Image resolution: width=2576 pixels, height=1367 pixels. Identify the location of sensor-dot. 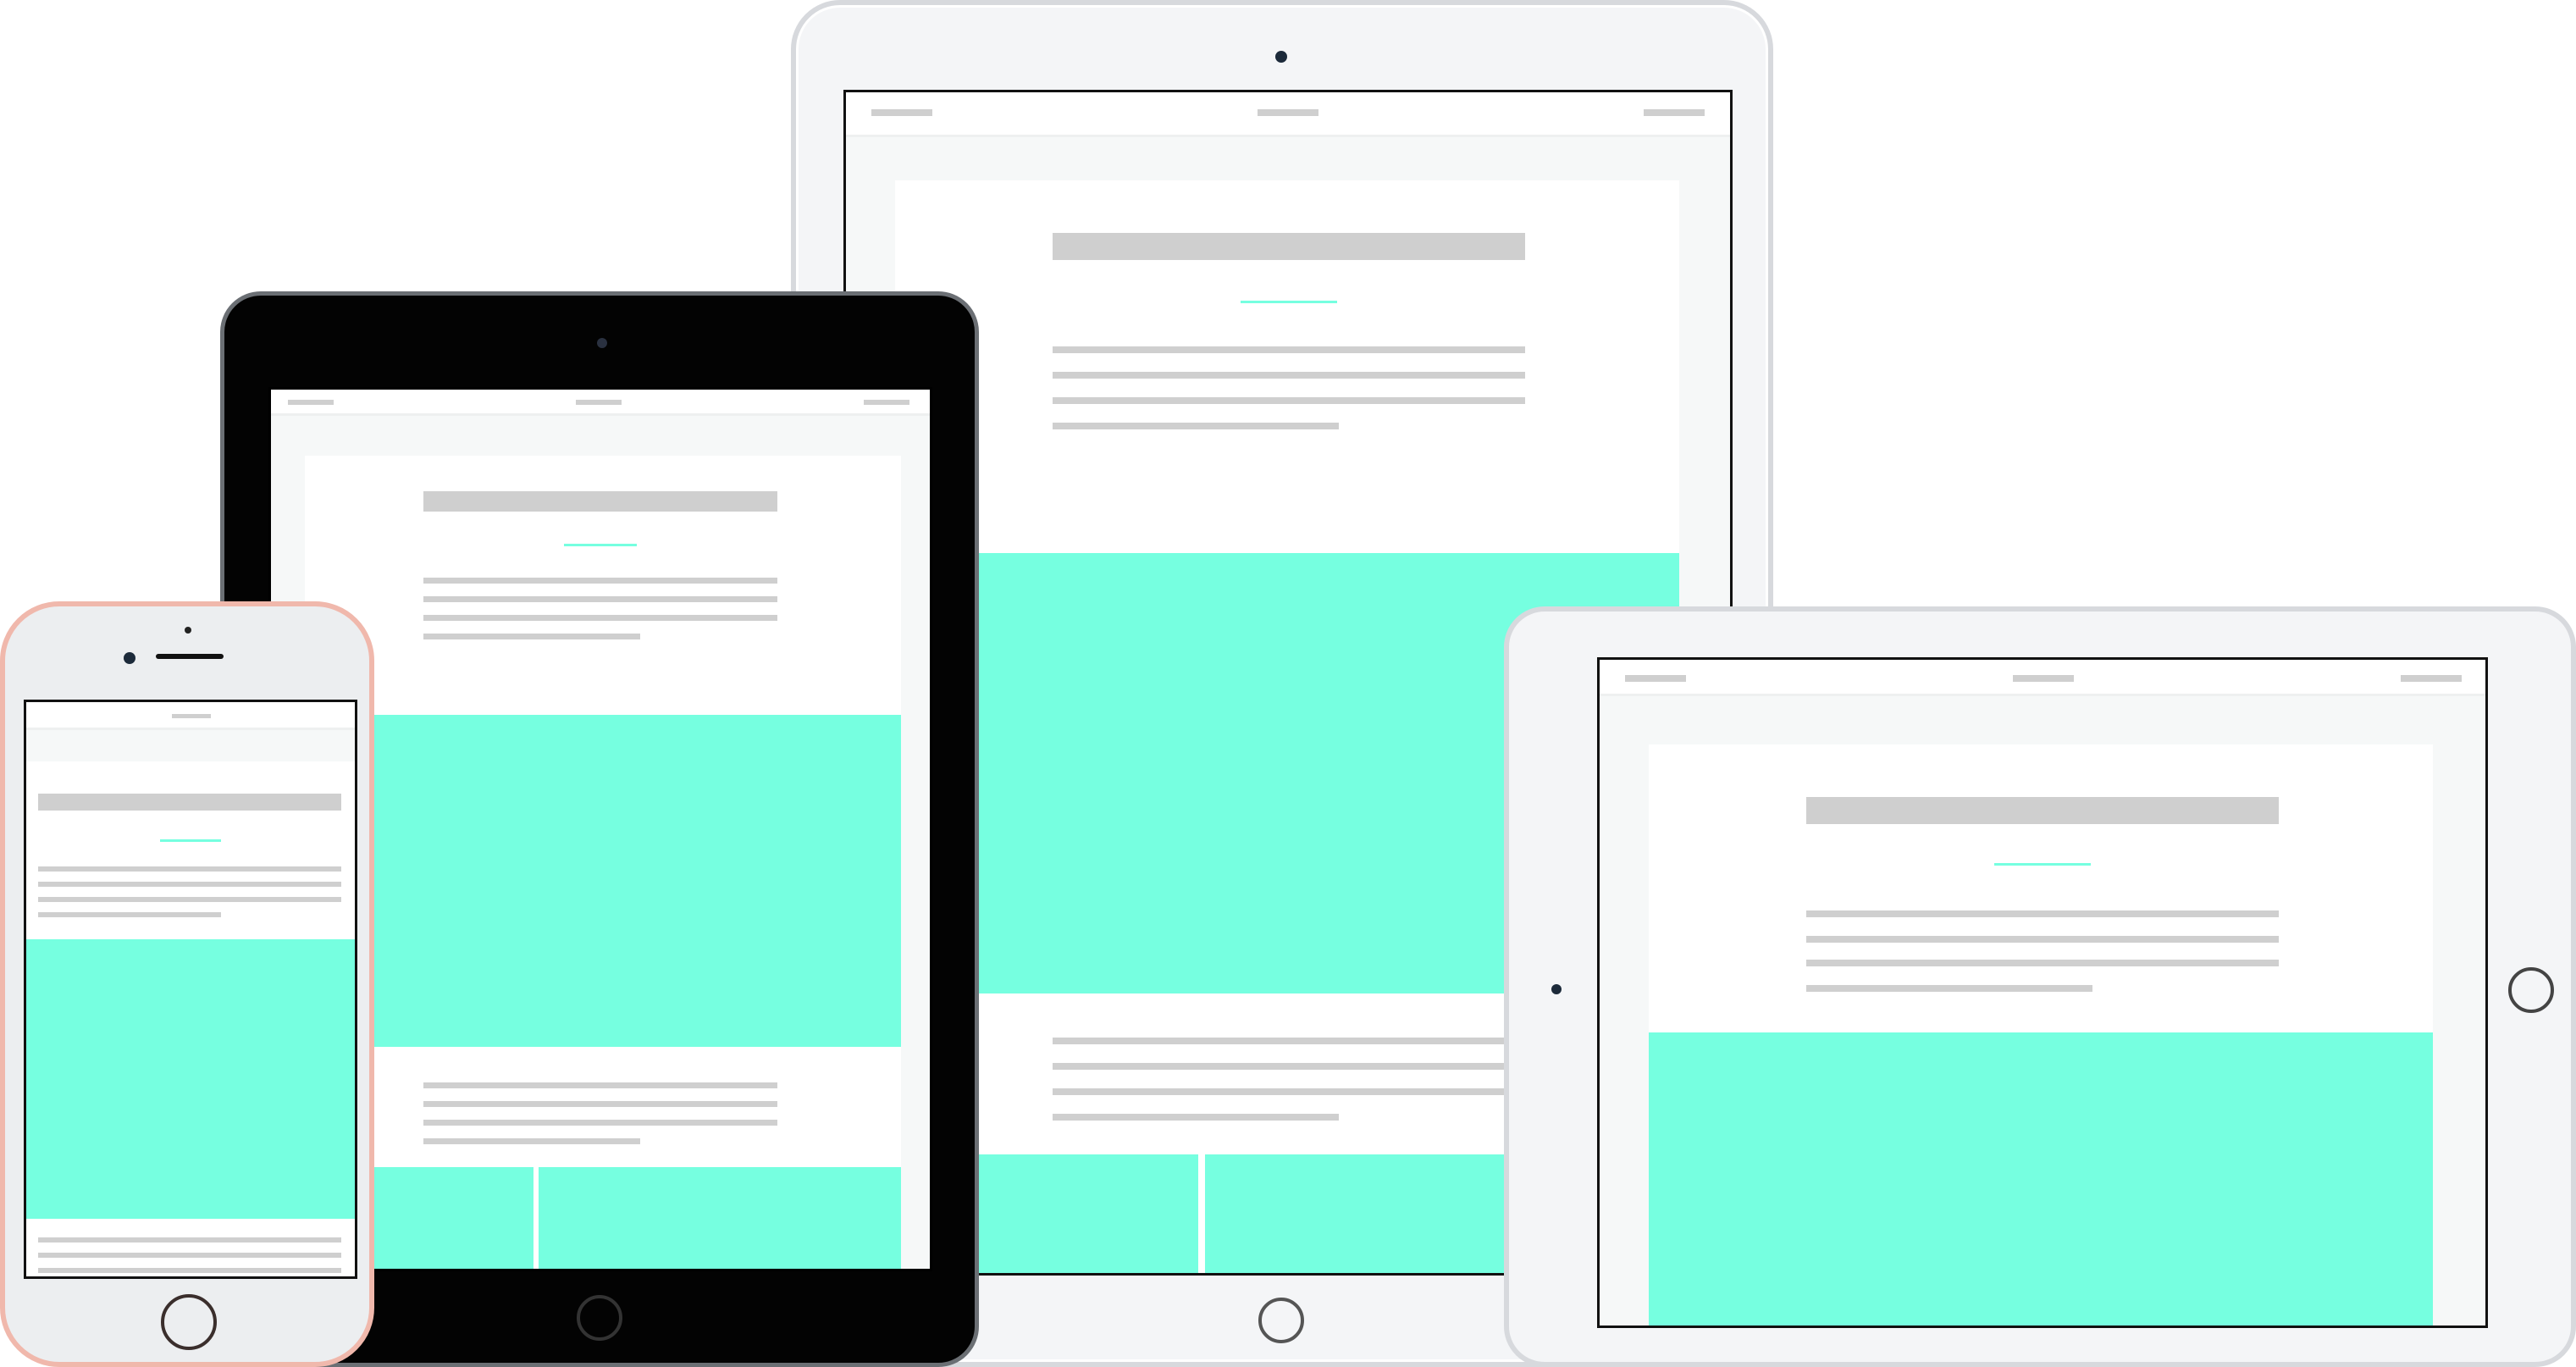
(188, 630).